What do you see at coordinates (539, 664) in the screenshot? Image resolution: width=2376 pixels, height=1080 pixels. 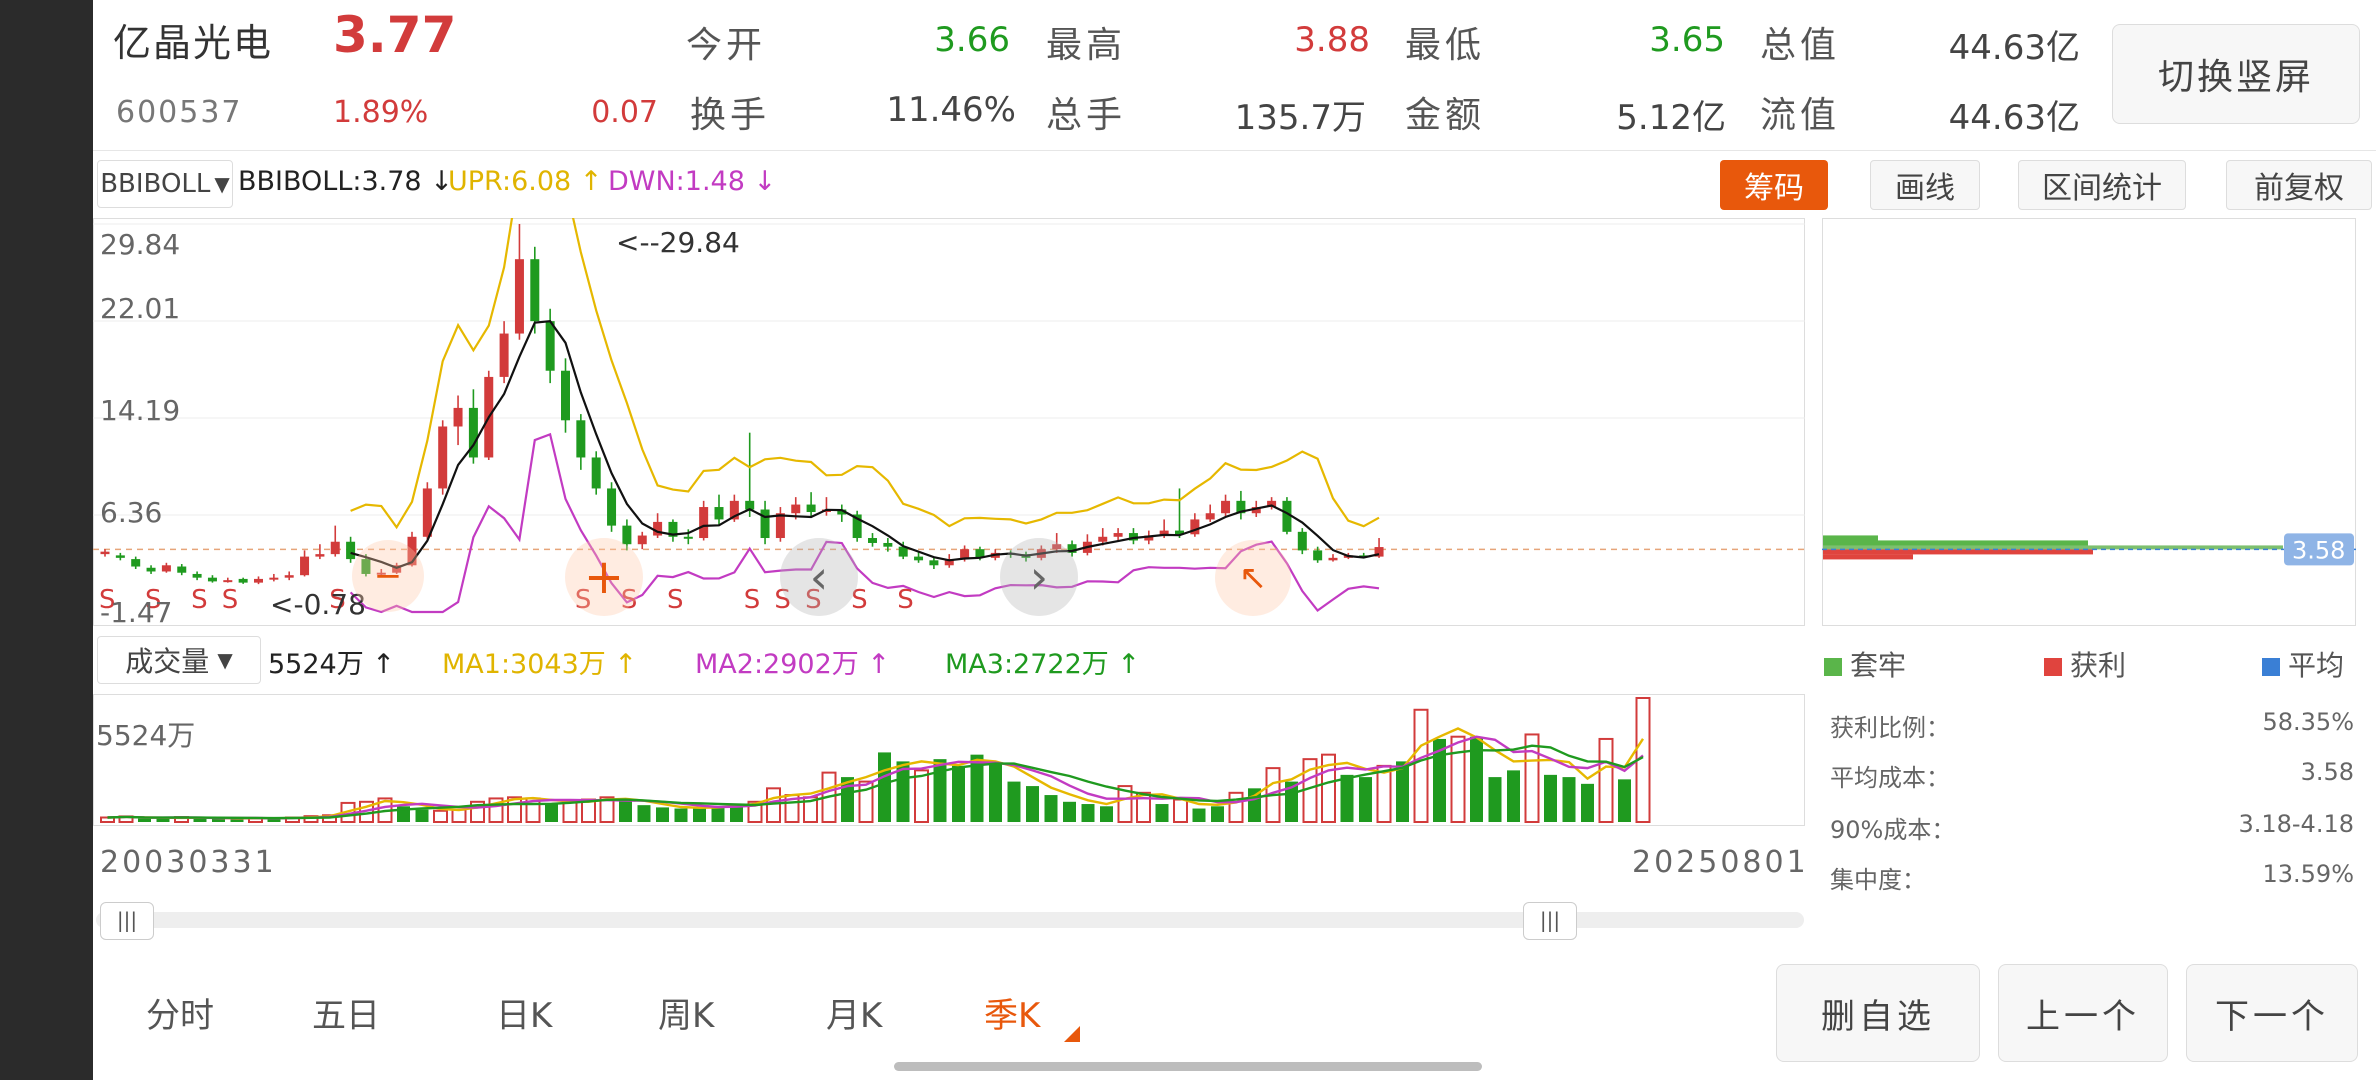 I see `ma1-value: MA1:3043万 ↑` at bounding box center [539, 664].